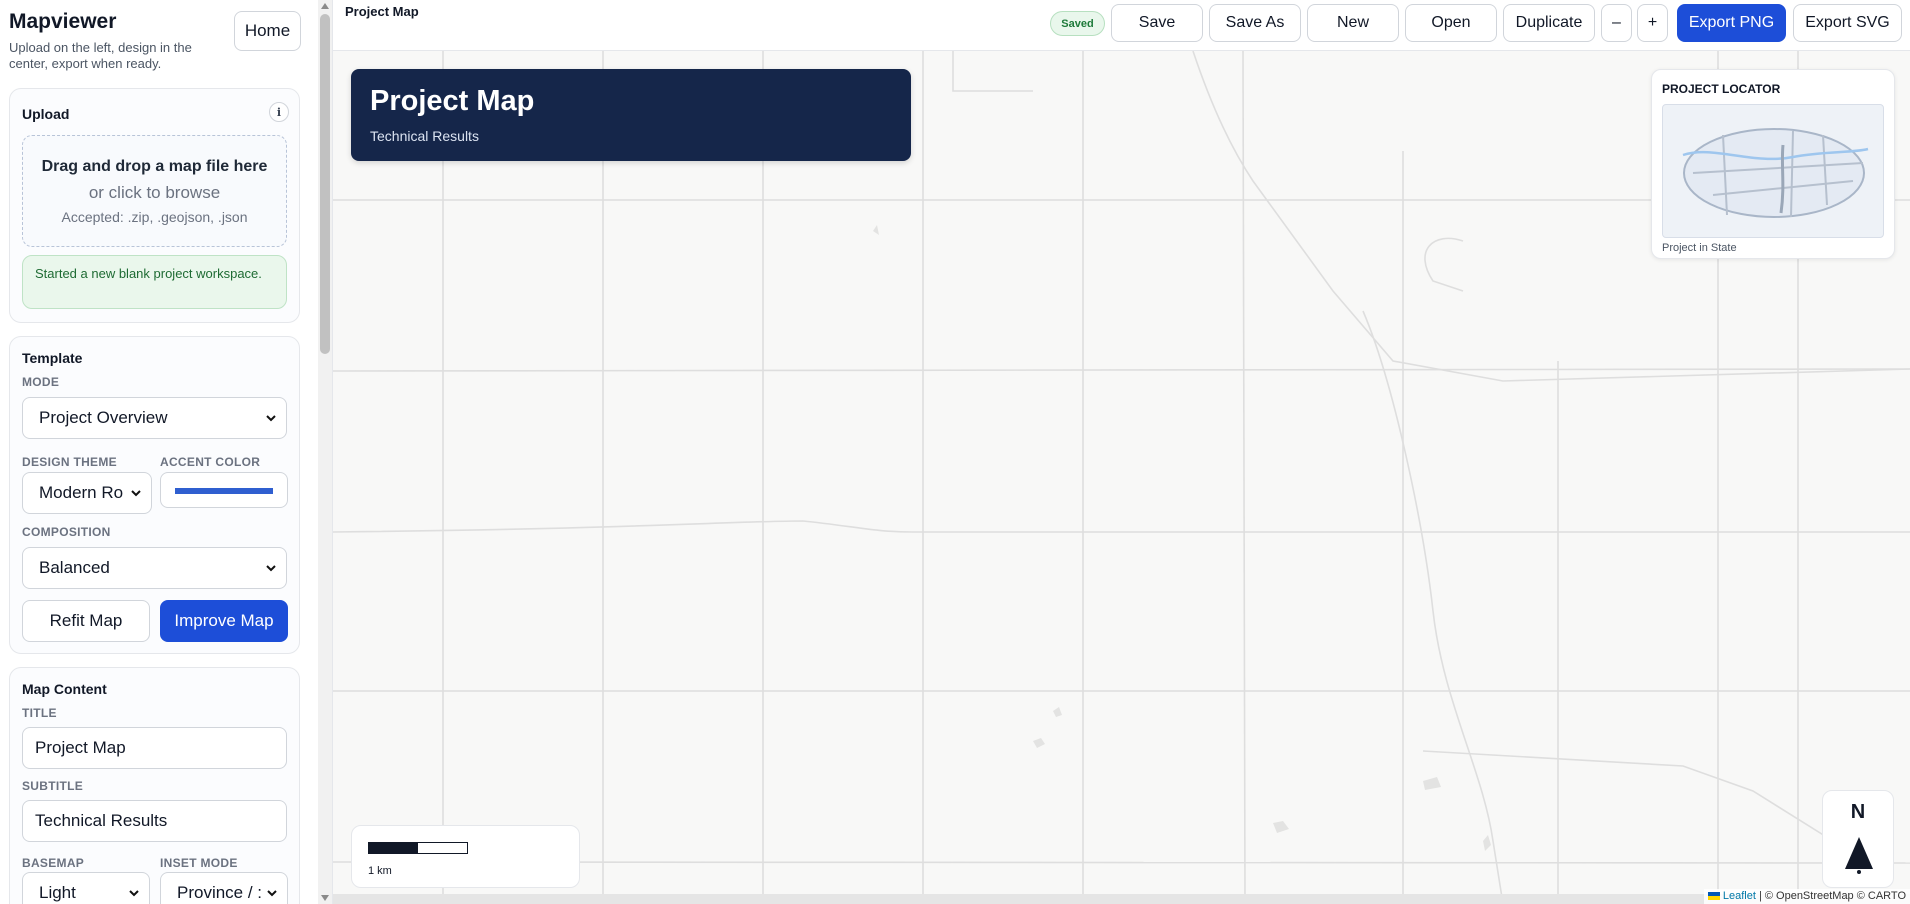 Image resolution: width=1910 pixels, height=904 pixels. What do you see at coordinates (418, 848) in the screenshot?
I see `scale-bar` at bounding box center [418, 848].